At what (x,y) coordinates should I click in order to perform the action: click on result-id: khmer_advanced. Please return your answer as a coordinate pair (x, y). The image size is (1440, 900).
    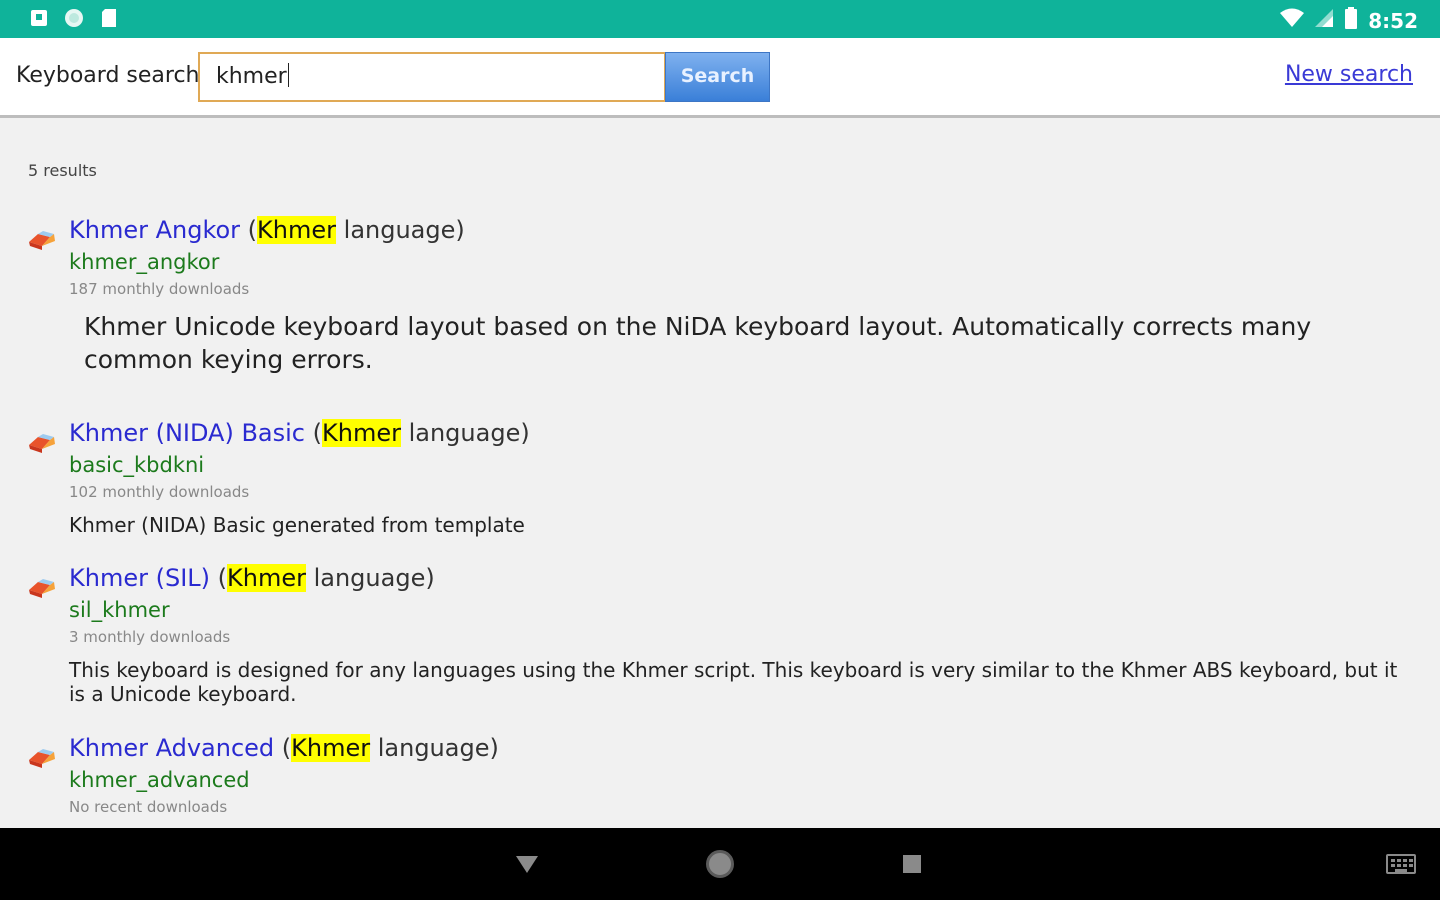
    Looking at the image, I should click on (159, 780).